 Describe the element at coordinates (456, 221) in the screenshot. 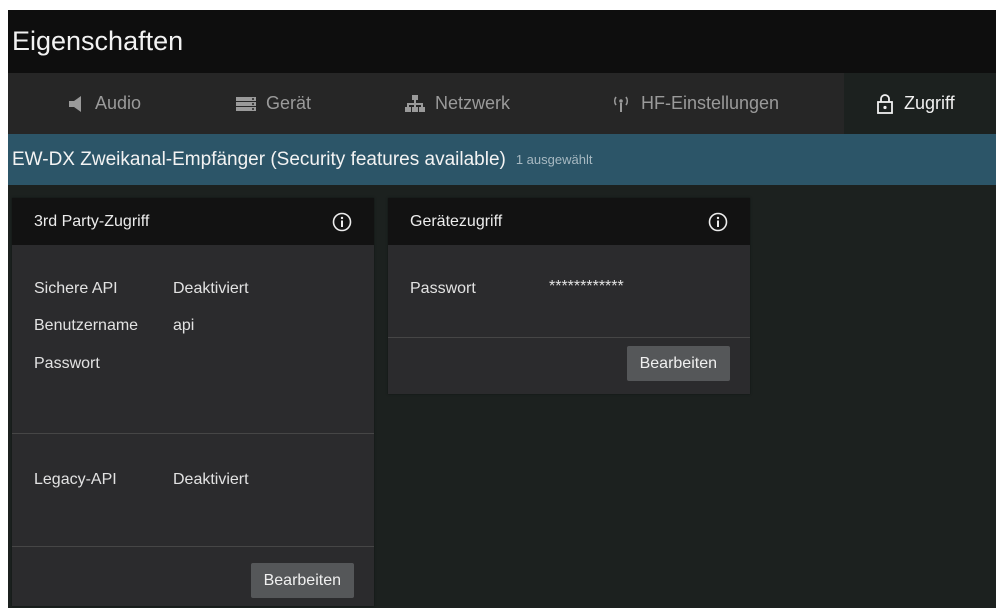

I see `device-access-card-title: Gerätezugriff` at that location.